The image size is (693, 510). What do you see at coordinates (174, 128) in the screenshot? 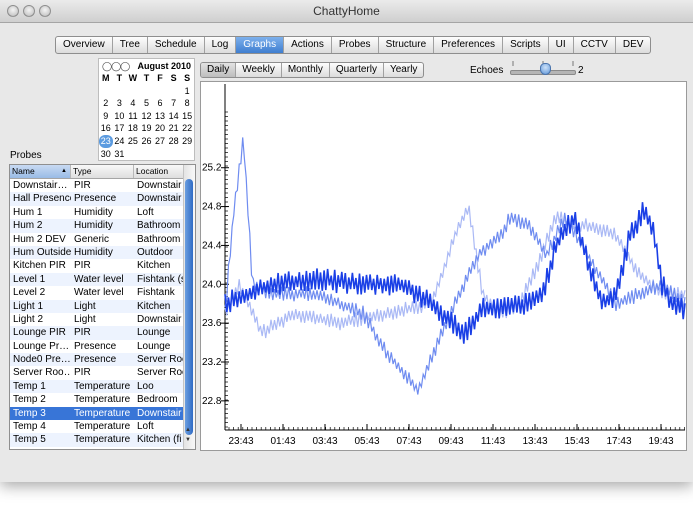
I see `calendar-day: 21` at bounding box center [174, 128].